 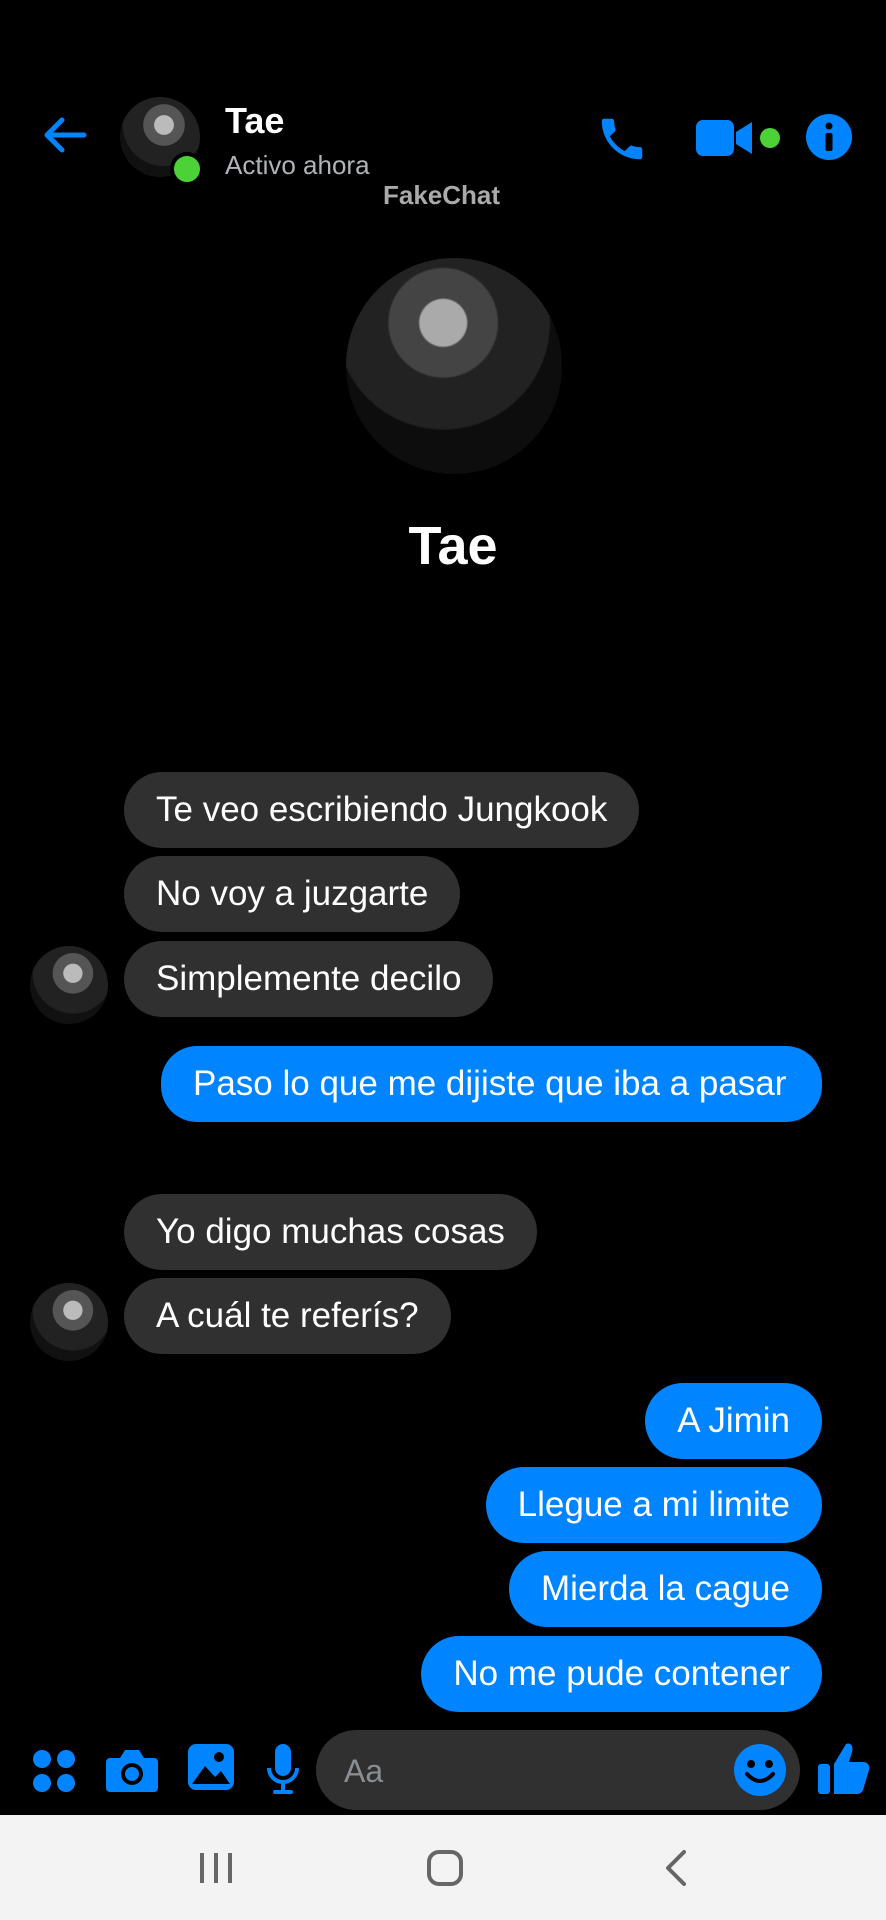 What do you see at coordinates (491, 1084) in the screenshot?
I see `message-sent: Paso lo que me dijiste que iba a pasar` at bounding box center [491, 1084].